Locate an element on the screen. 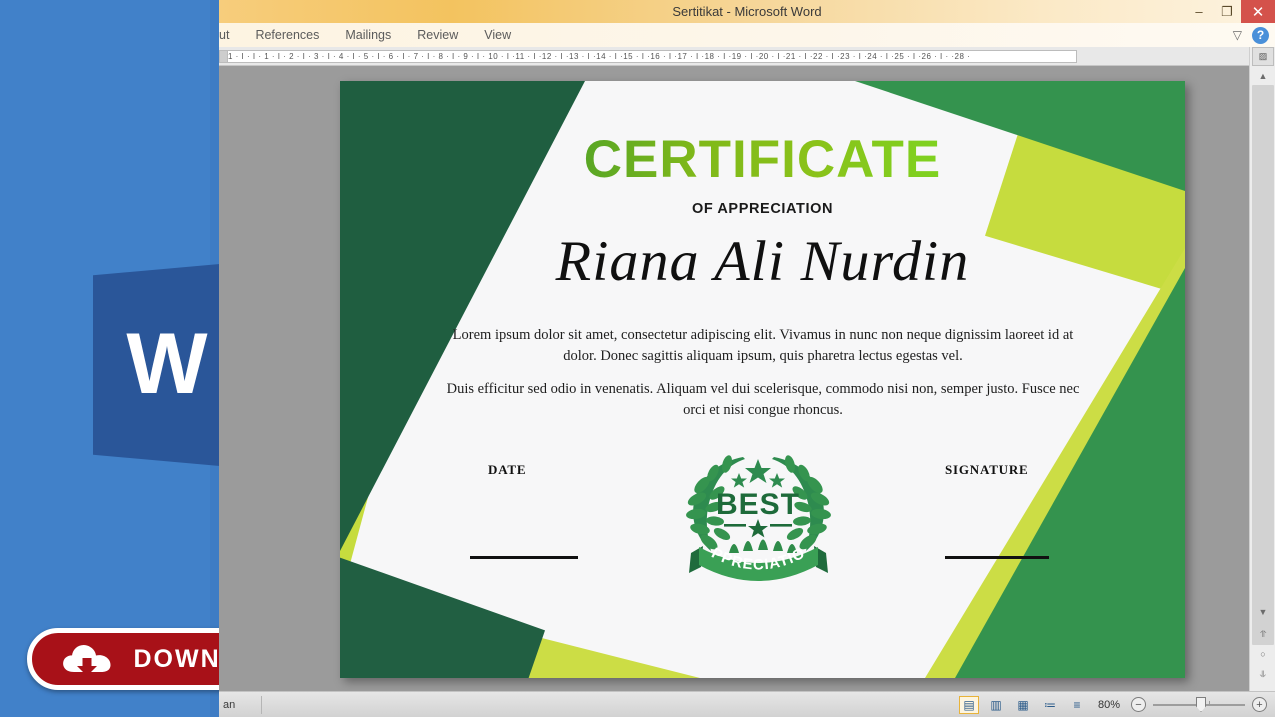 The height and width of the screenshot is (717, 1275). scroll-up-button: ▲ is located at coordinates (1262, 76).